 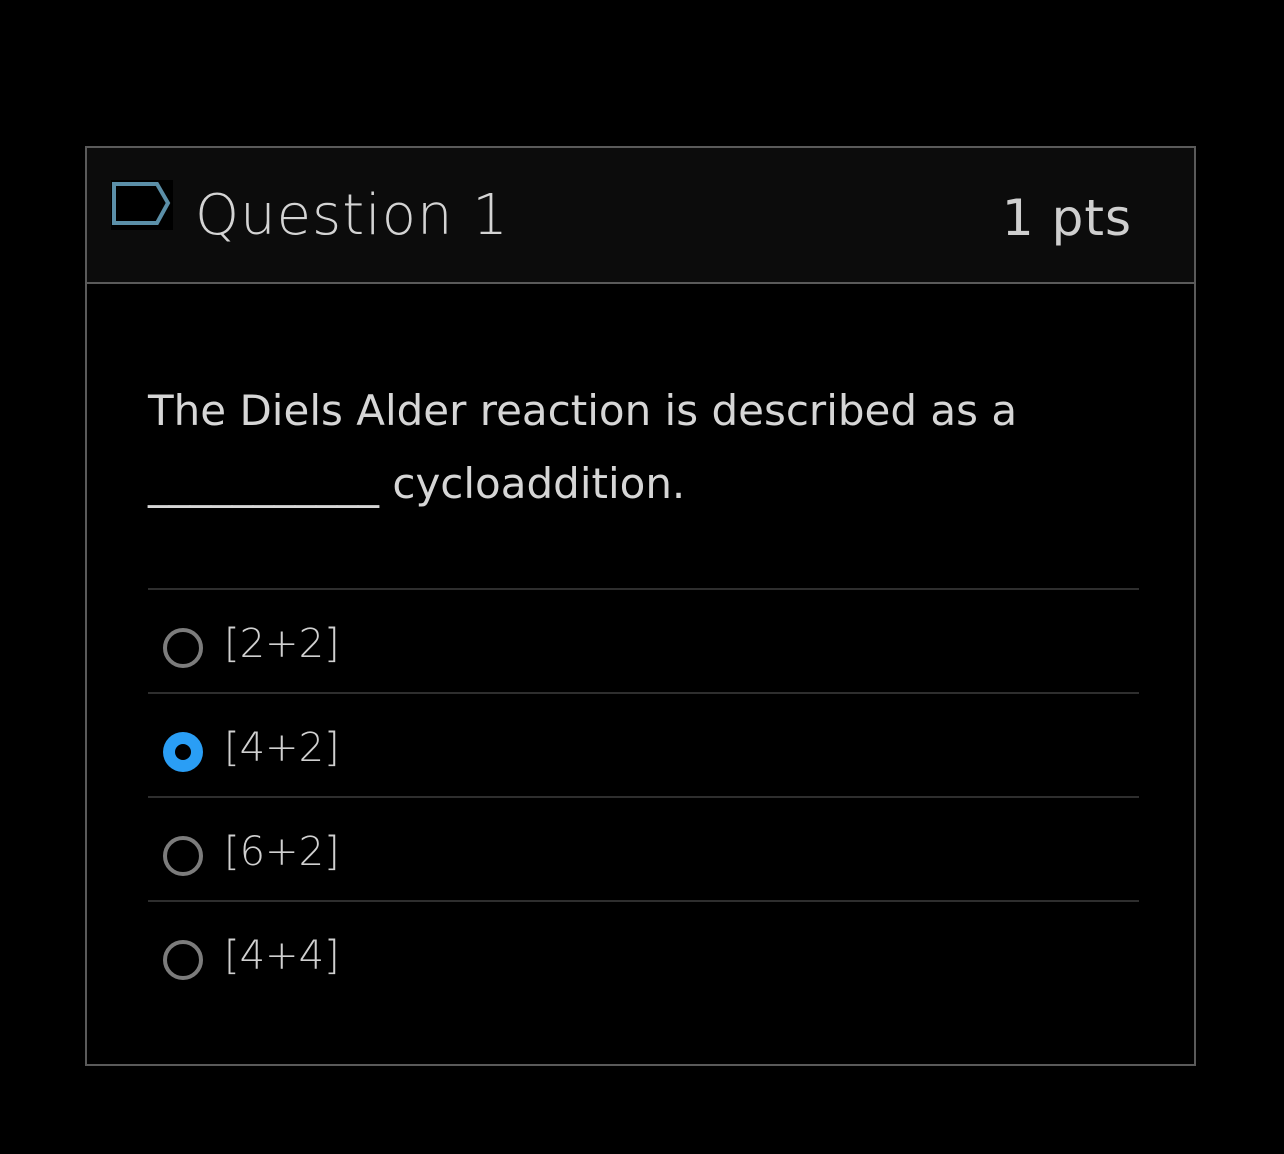 What do you see at coordinates (643, 640) in the screenshot?
I see `answer-option-1: [2+2]` at bounding box center [643, 640].